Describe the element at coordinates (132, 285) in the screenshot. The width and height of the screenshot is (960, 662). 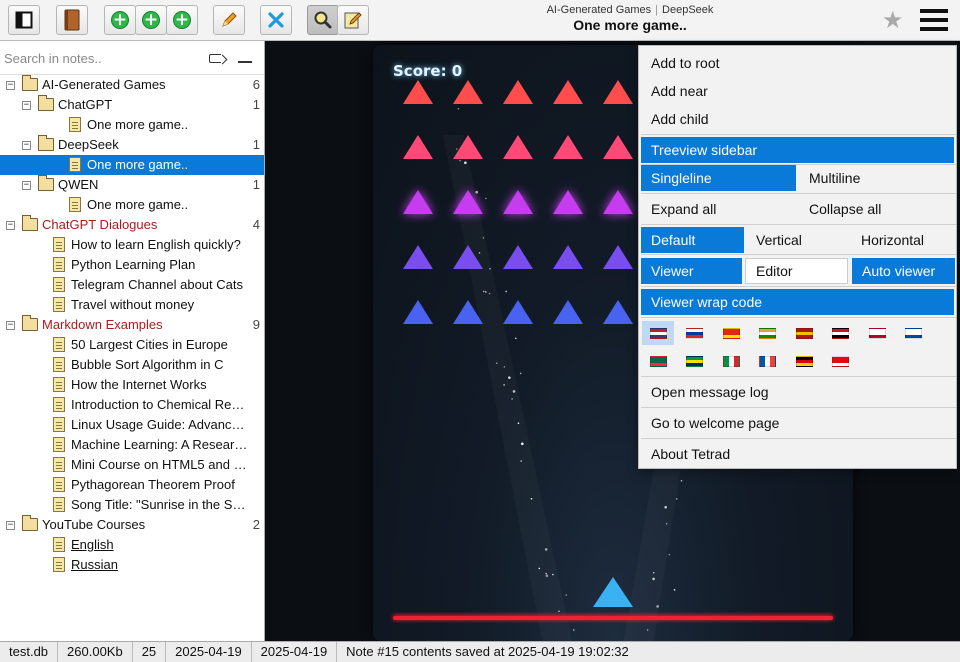
I see `tree-note-row: Telegram Channel about Cats` at that location.